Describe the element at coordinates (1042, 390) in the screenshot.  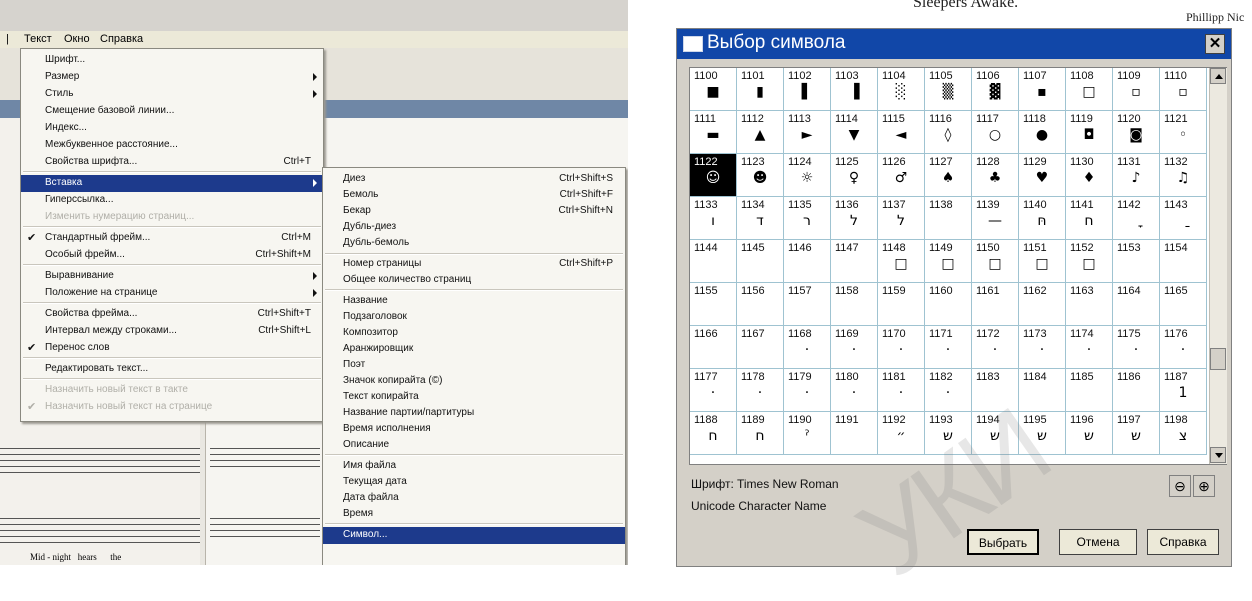
I see `character-cell: 1184` at that location.